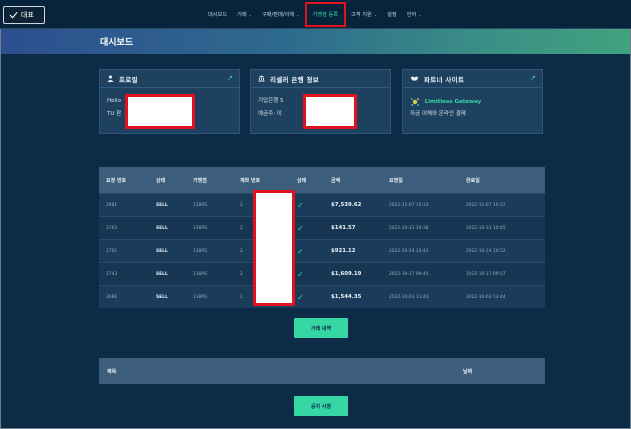 This screenshot has width=631, height=429. What do you see at coordinates (409, 251) in the screenshot?
I see `cell-requested: 2022-10-24 10:43` at bounding box center [409, 251].